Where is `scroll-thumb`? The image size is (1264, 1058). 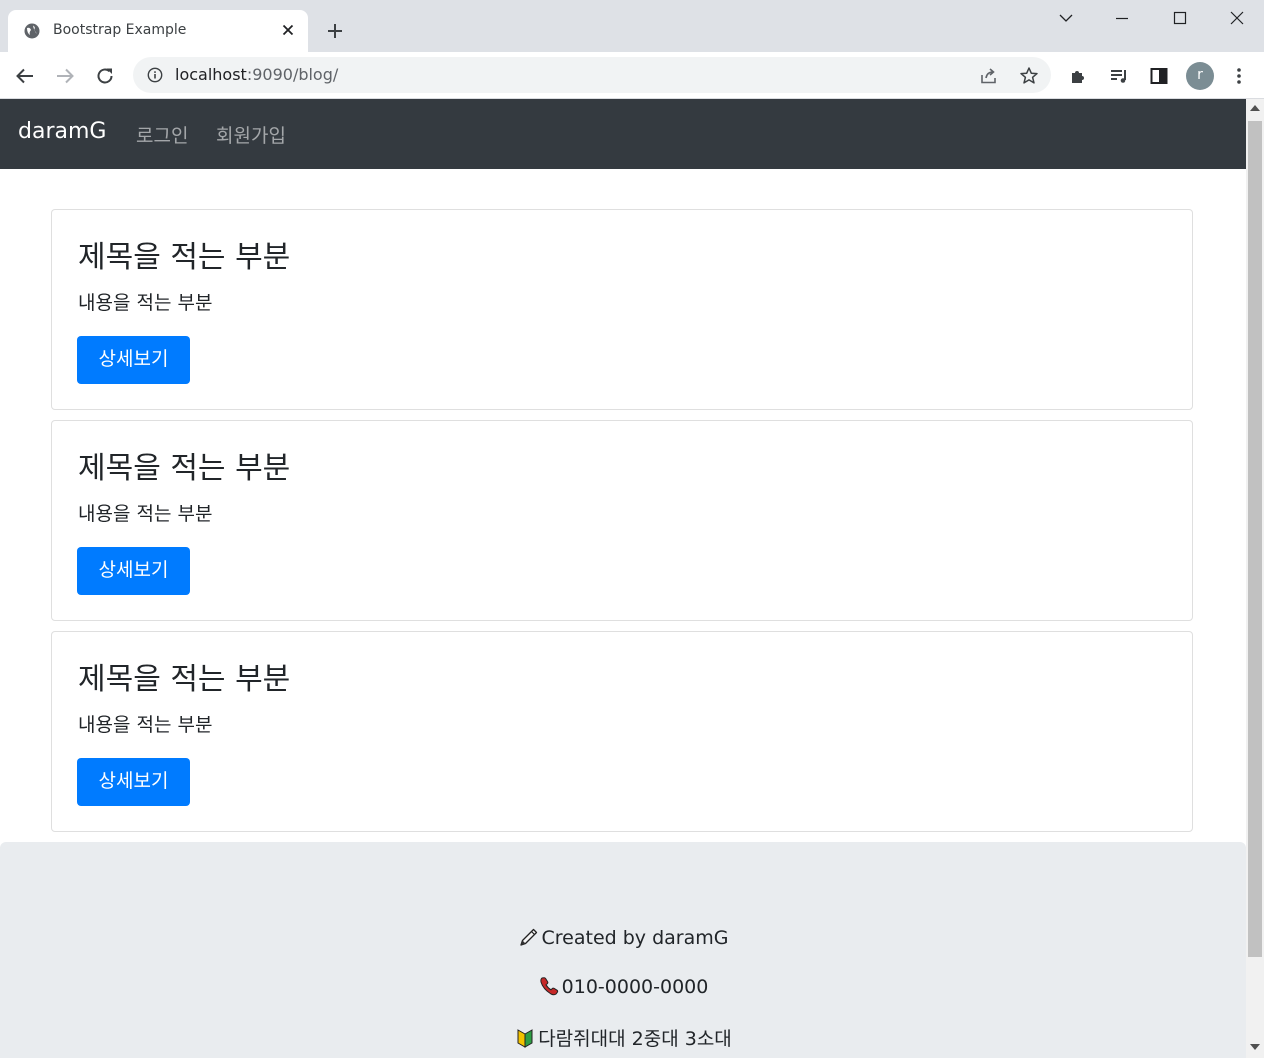
scroll-thumb is located at coordinates (1255, 539).